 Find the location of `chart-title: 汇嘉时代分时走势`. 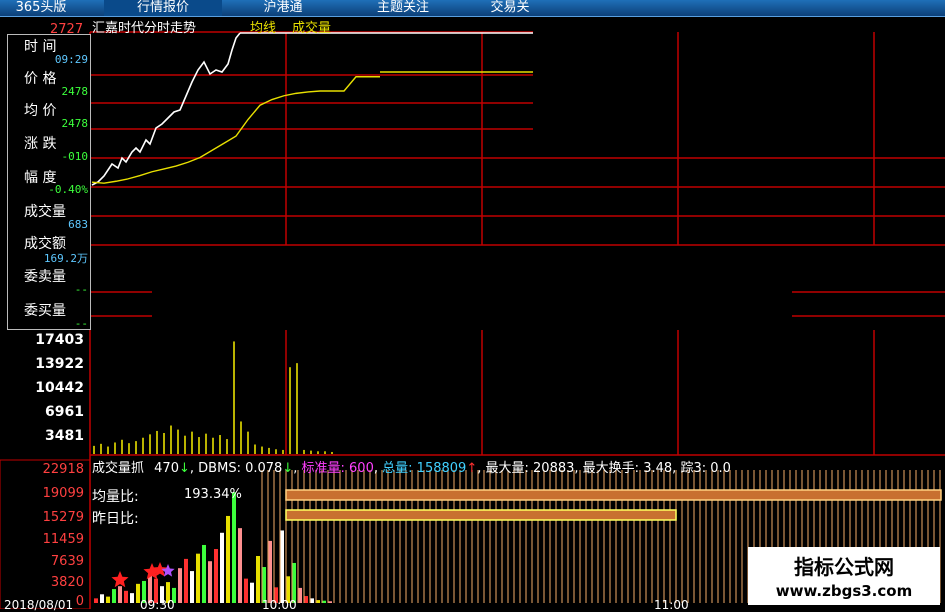

chart-title: 汇嘉时代分时走势 is located at coordinates (144, 28).